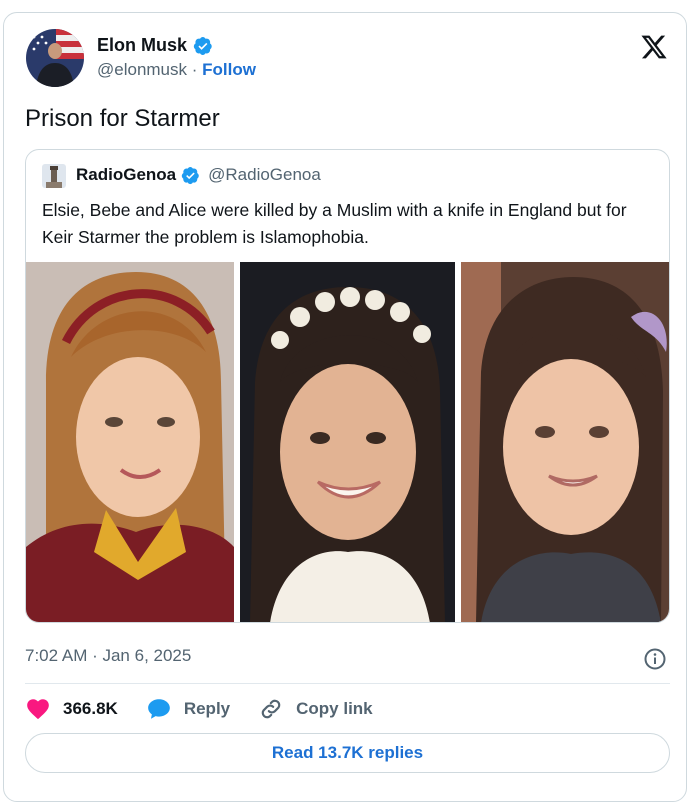 The image size is (690, 802). Describe the element at coordinates (207, 708) in the screenshot. I see `reply-label: Reply` at that location.